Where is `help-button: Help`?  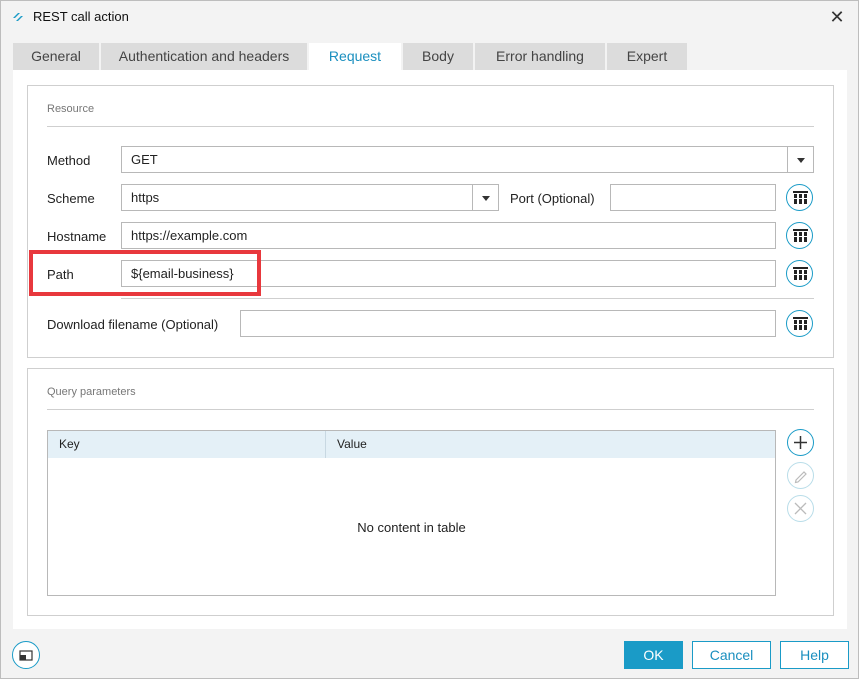 help-button: Help is located at coordinates (814, 655).